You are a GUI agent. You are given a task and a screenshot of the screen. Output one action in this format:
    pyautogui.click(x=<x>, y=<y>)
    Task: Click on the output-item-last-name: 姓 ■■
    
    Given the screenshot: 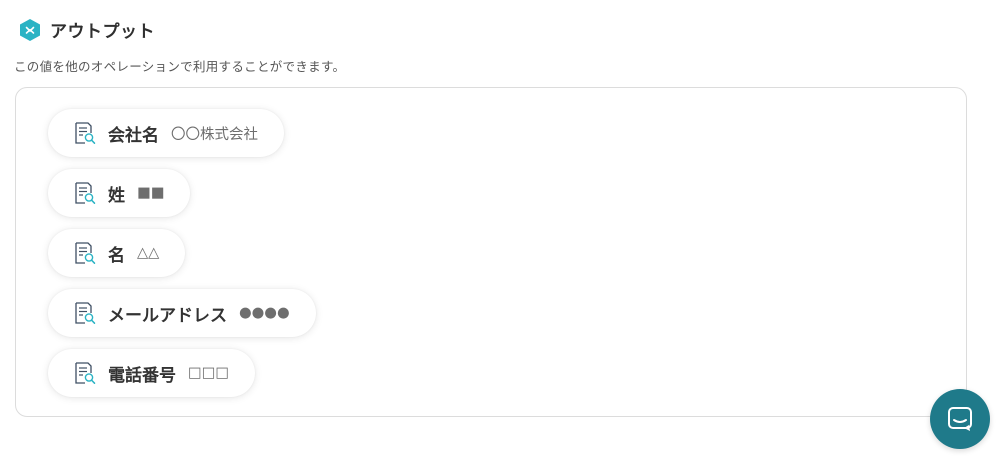 What is the action you would take?
    pyautogui.click(x=119, y=193)
    